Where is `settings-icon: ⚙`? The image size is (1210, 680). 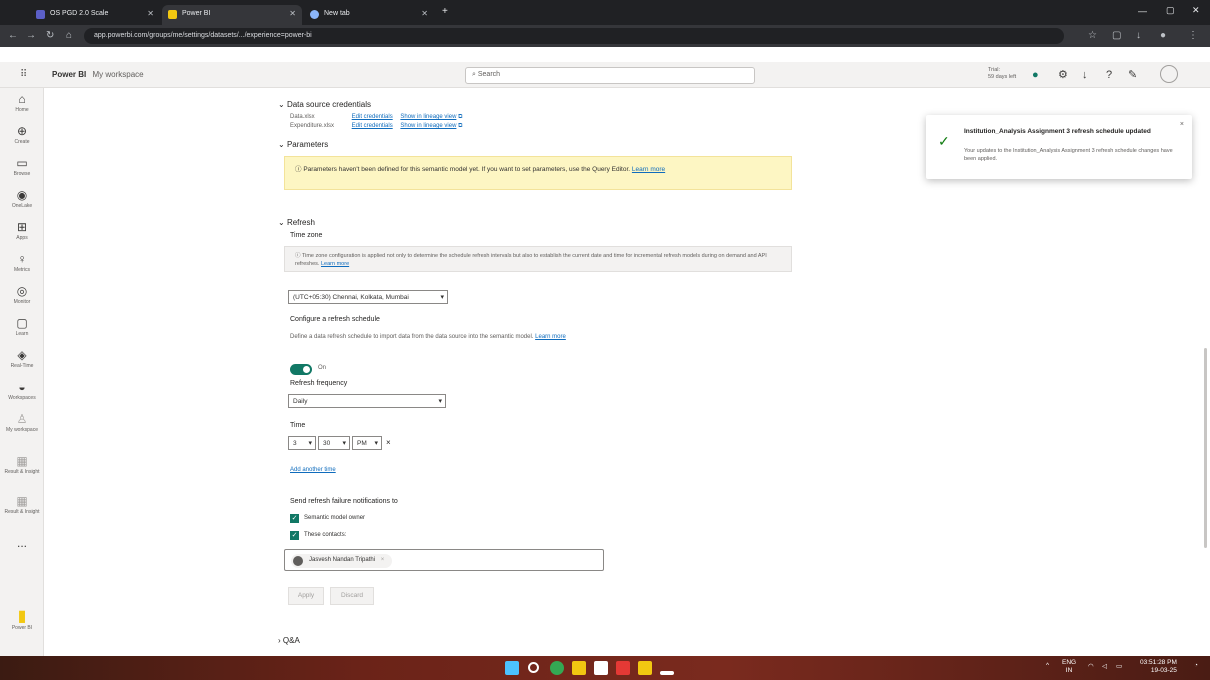 settings-icon: ⚙ is located at coordinates (1063, 75).